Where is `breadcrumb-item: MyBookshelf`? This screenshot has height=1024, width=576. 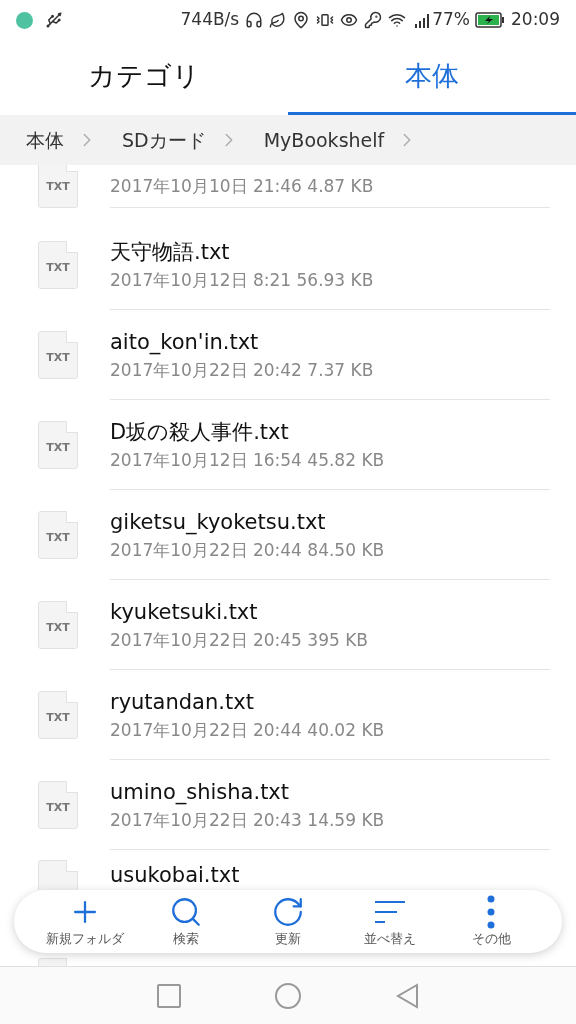 breadcrumb-item: MyBookshelf is located at coordinates (324, 140).